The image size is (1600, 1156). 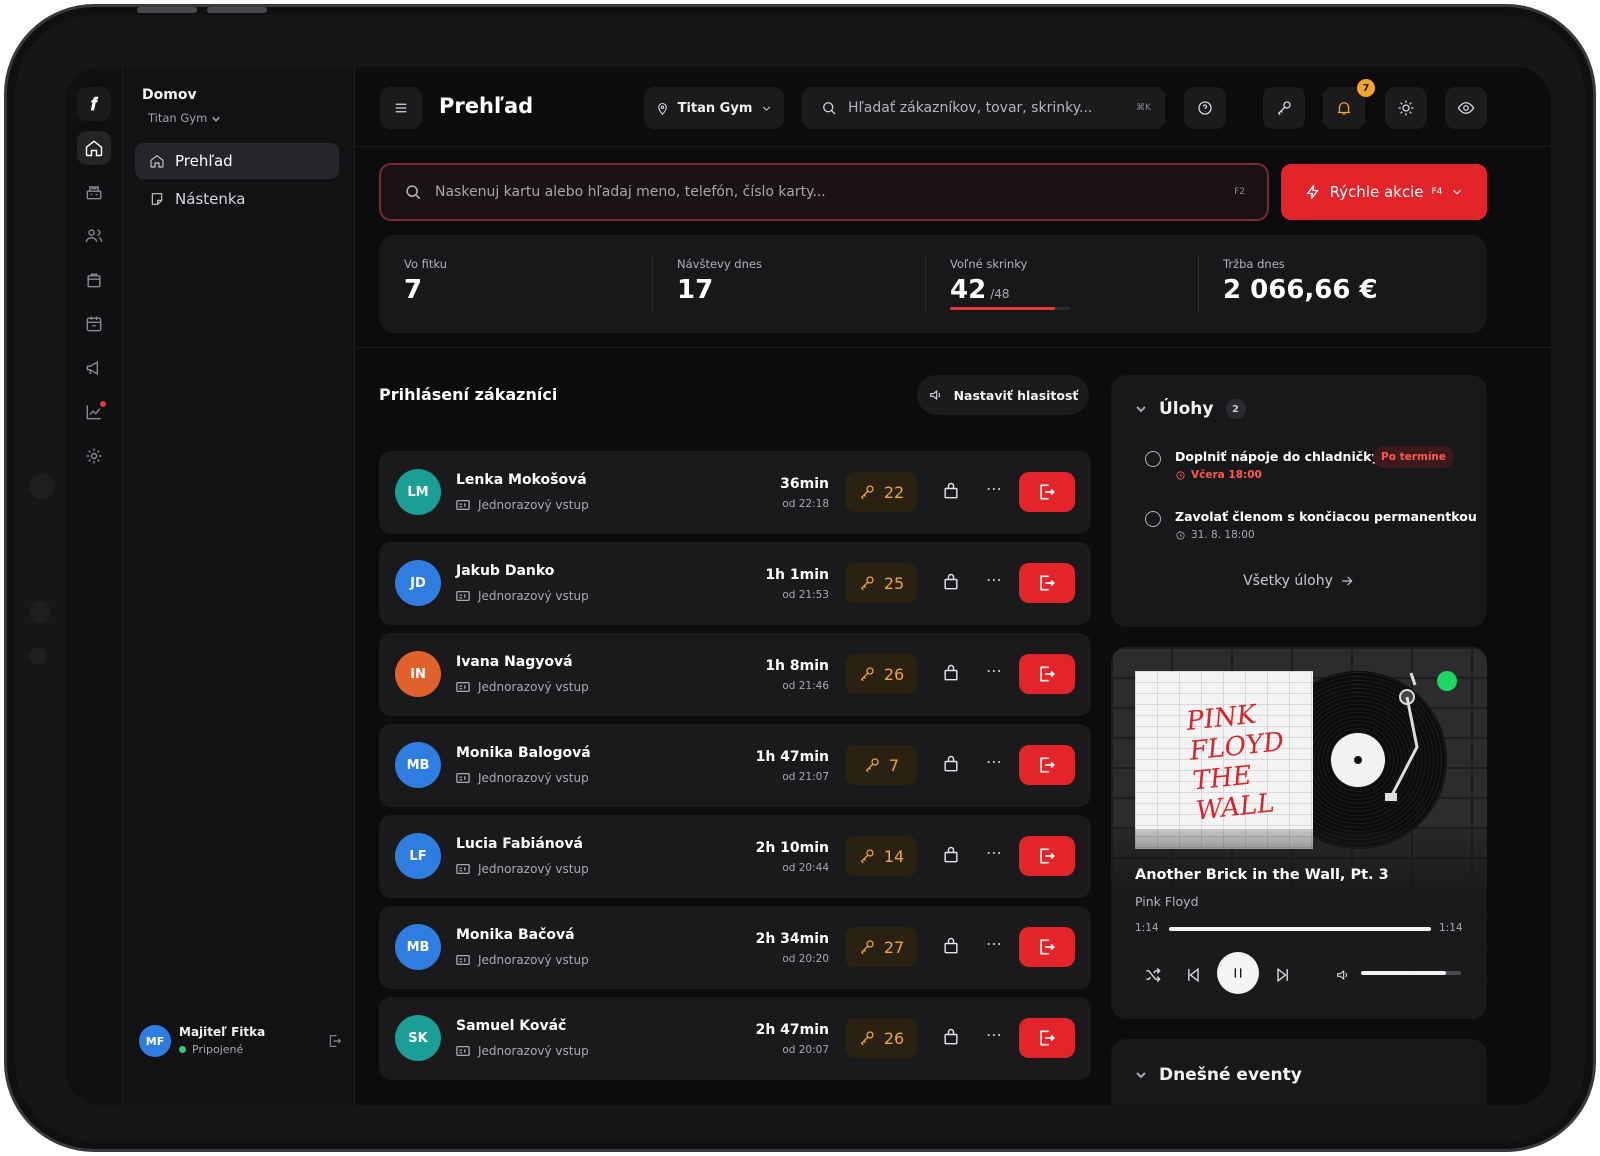 What do you see at coordinates (1402, 736) in the screenshot?
I see `tonearm-icon` at bounding box center [1402, 736].